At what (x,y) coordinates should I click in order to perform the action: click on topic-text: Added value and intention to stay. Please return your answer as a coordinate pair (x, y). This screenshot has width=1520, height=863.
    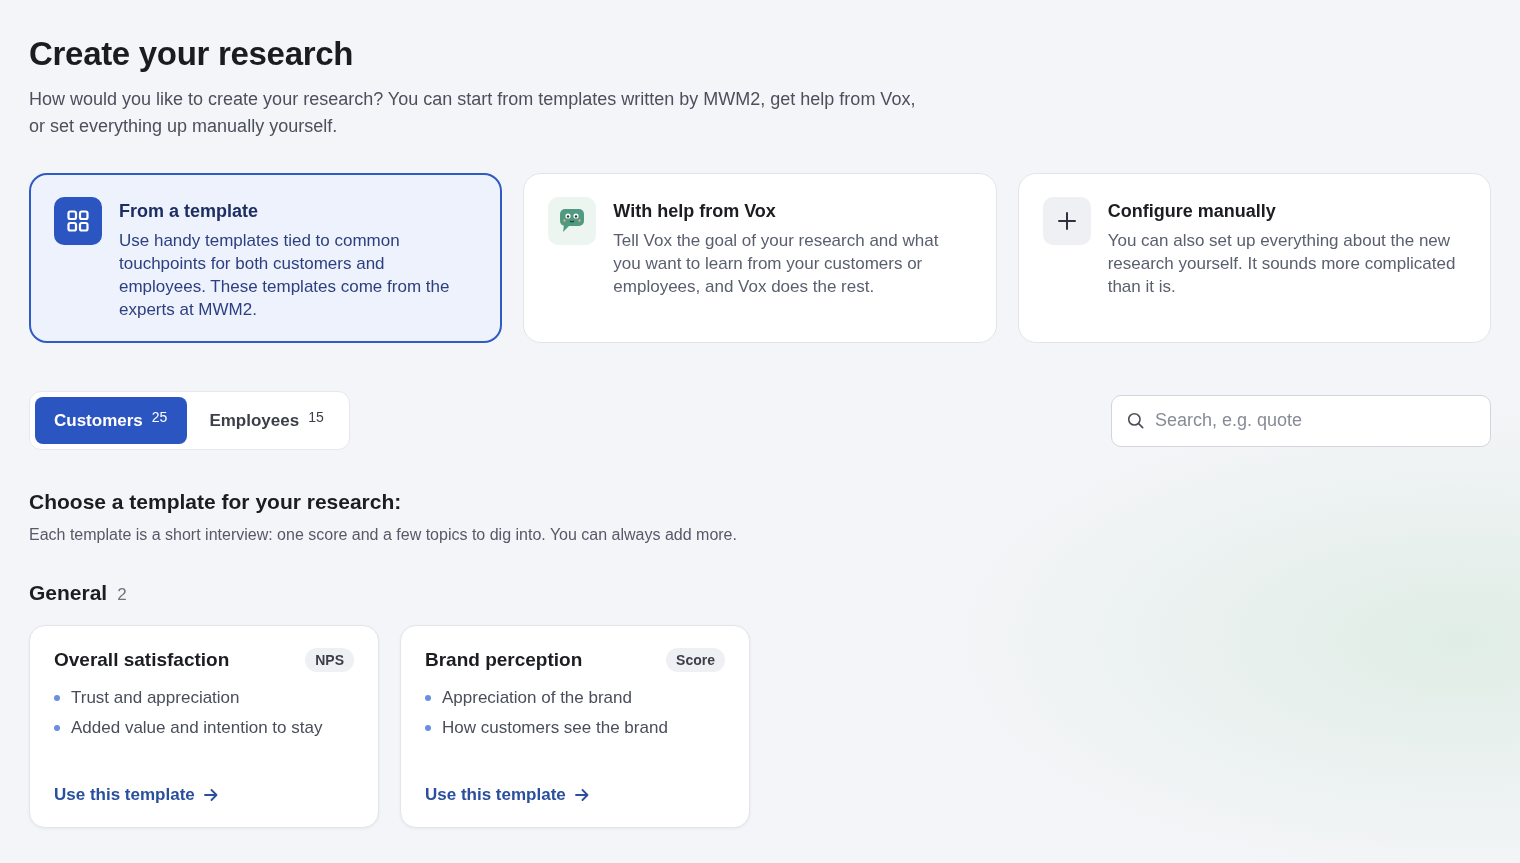
    Looking at the image, I should click on (197, 728).